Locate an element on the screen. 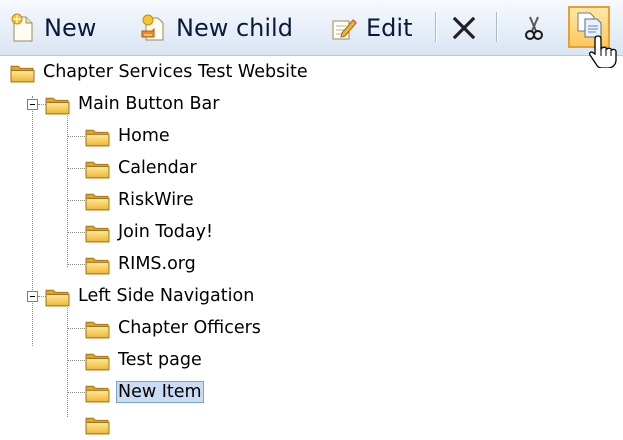 The image size is (623, 440). new-child-button: New child is located at coordinates (216, 28).